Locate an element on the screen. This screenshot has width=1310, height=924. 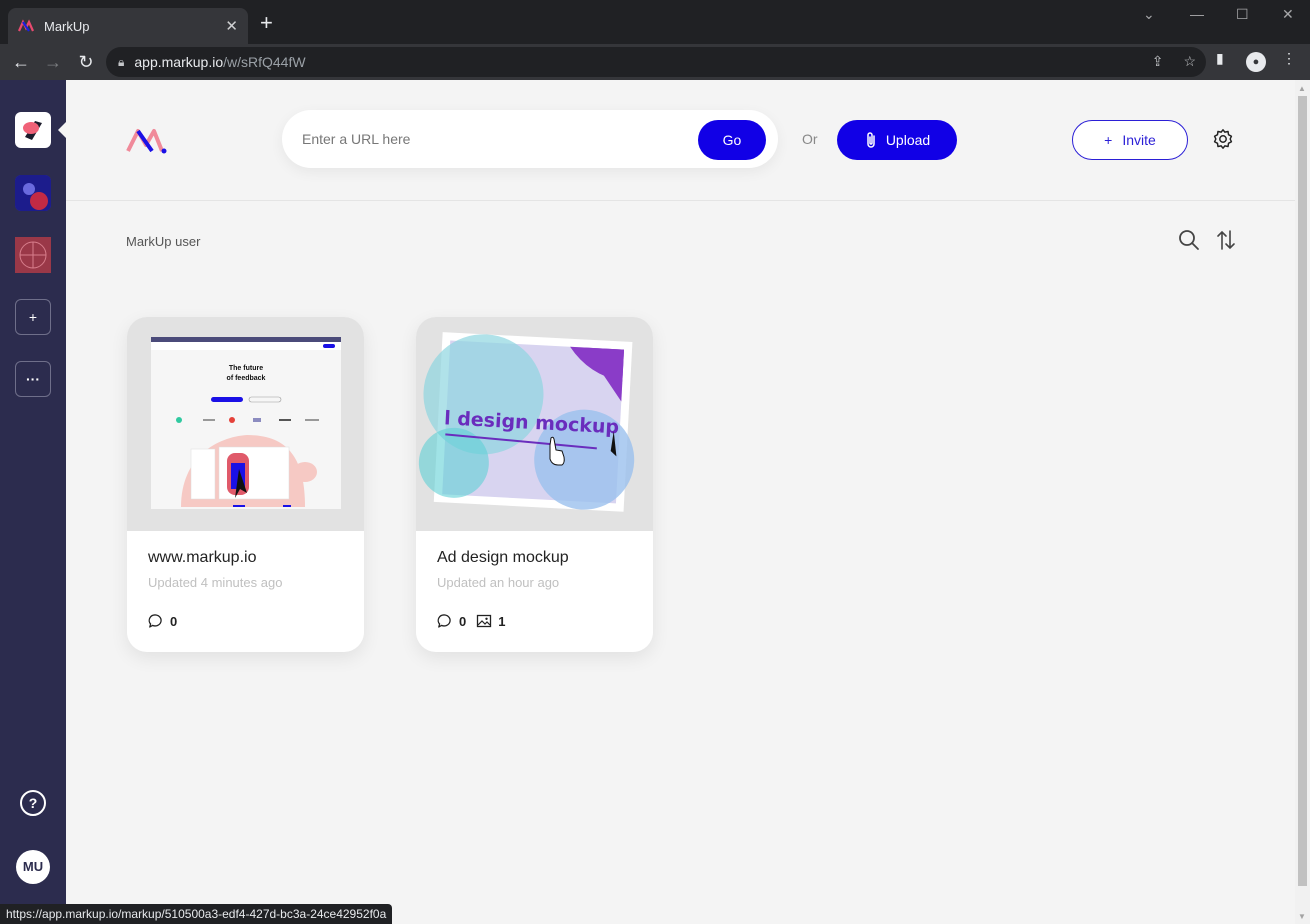
card-stats: 0 is located at coordinates (162, 621).